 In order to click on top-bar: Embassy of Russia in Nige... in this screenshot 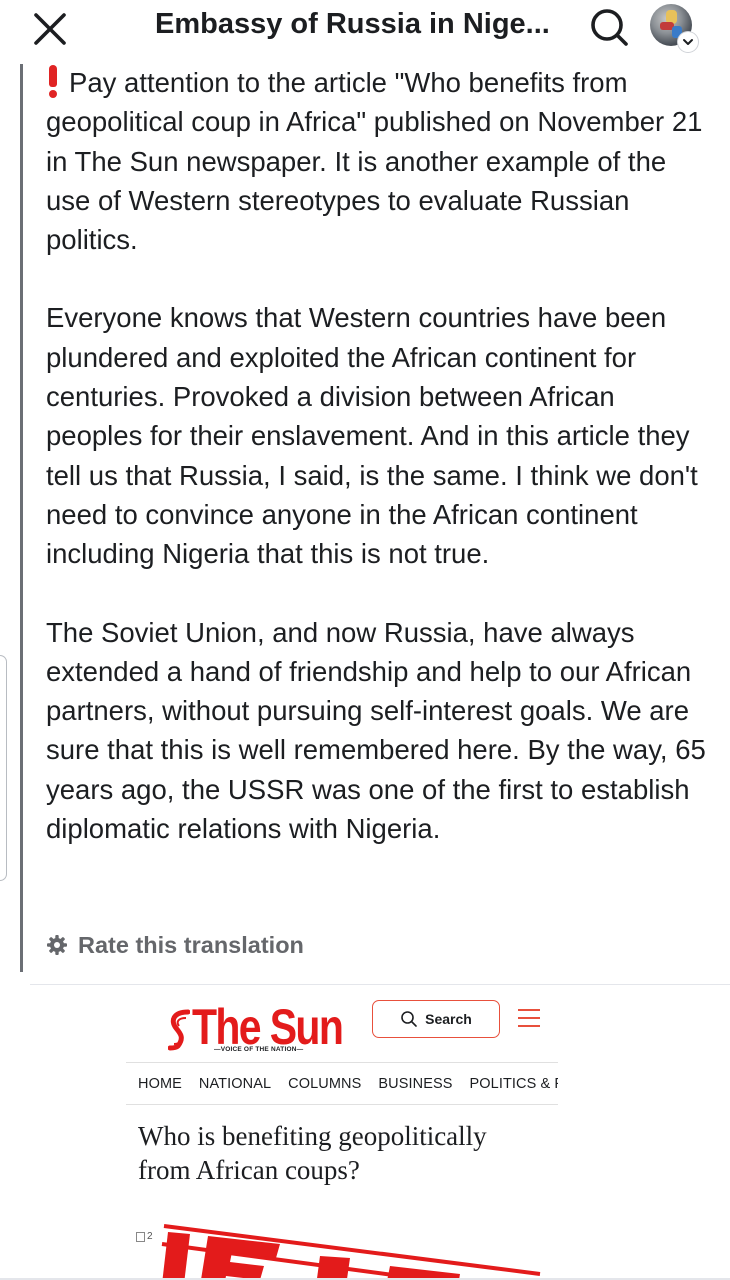, I will do `click(365, 29)`.